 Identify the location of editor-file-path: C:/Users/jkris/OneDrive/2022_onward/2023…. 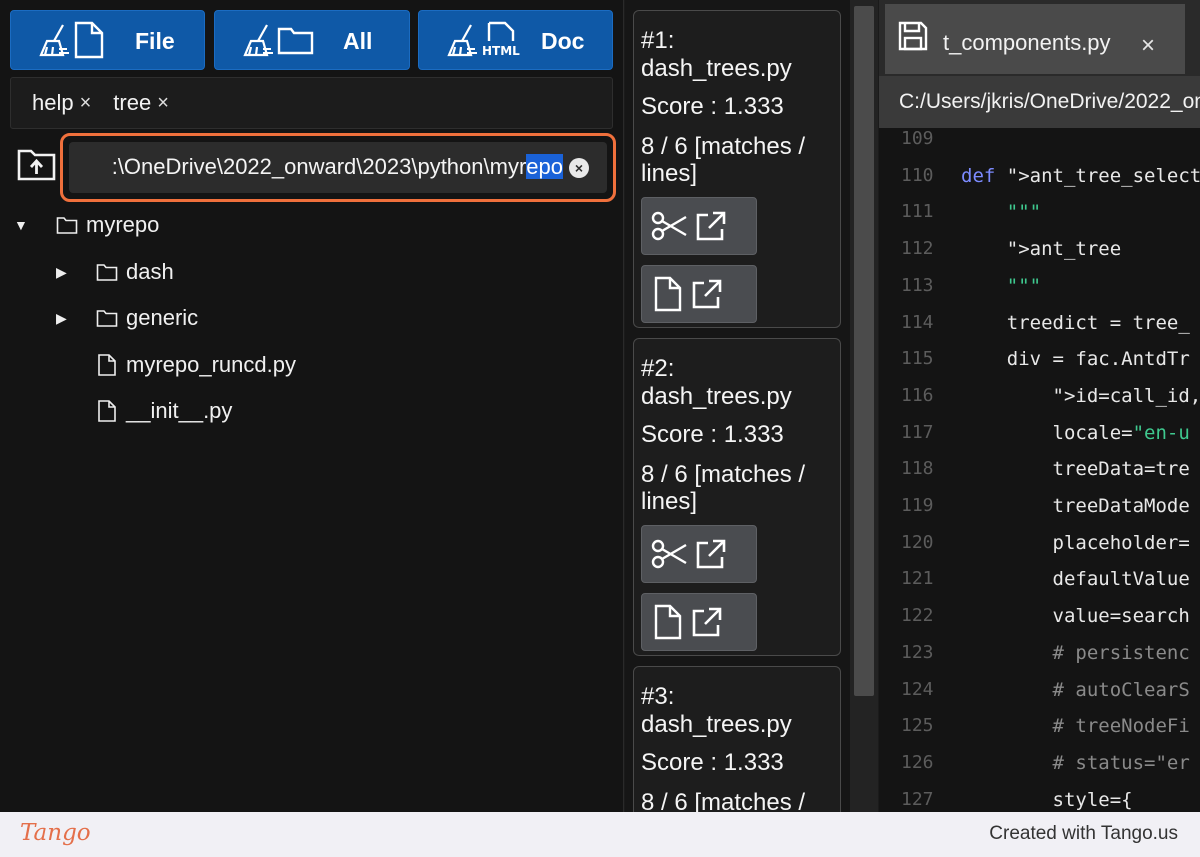
(1039, 102).